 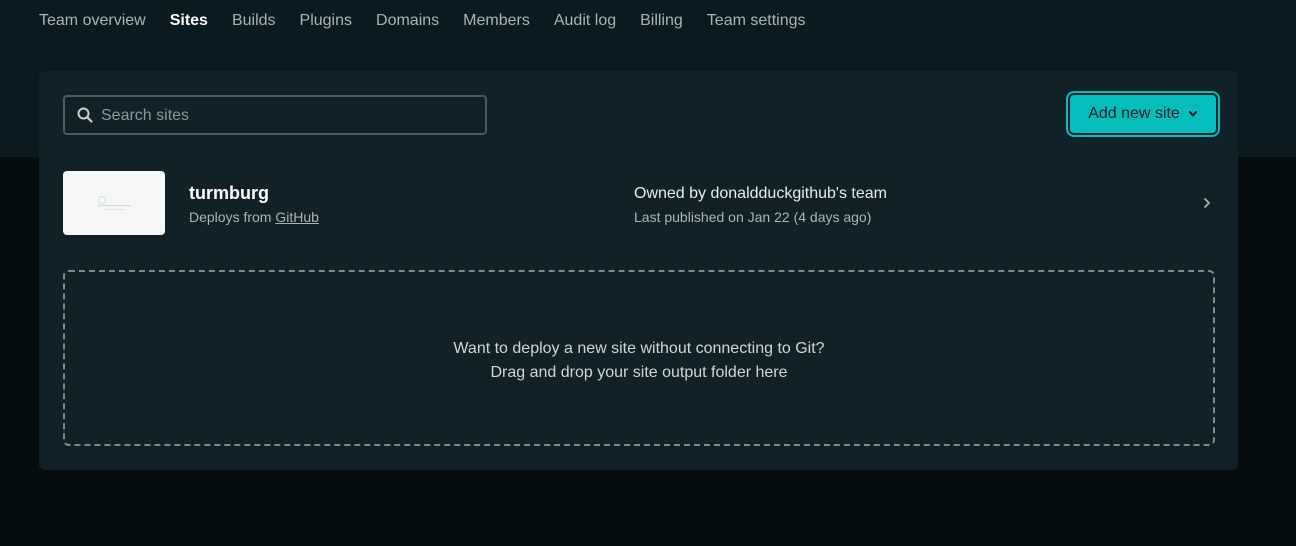 What do you see at coordinates (1207, 203) in the screenshot?
I see `chevron-right-icon` at bounding box center [1207, 203].